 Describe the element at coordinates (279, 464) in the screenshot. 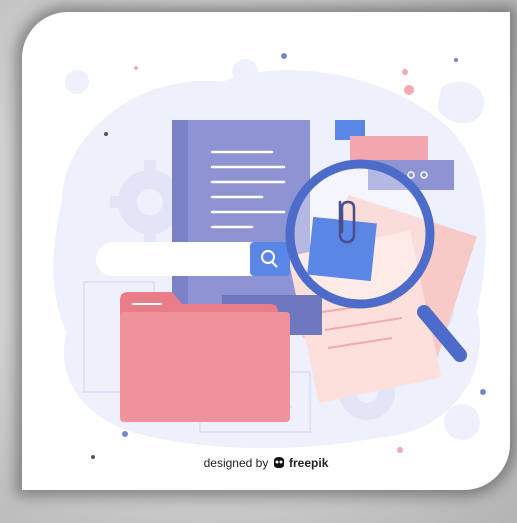

I see `freepik-logo-icon` at that location.